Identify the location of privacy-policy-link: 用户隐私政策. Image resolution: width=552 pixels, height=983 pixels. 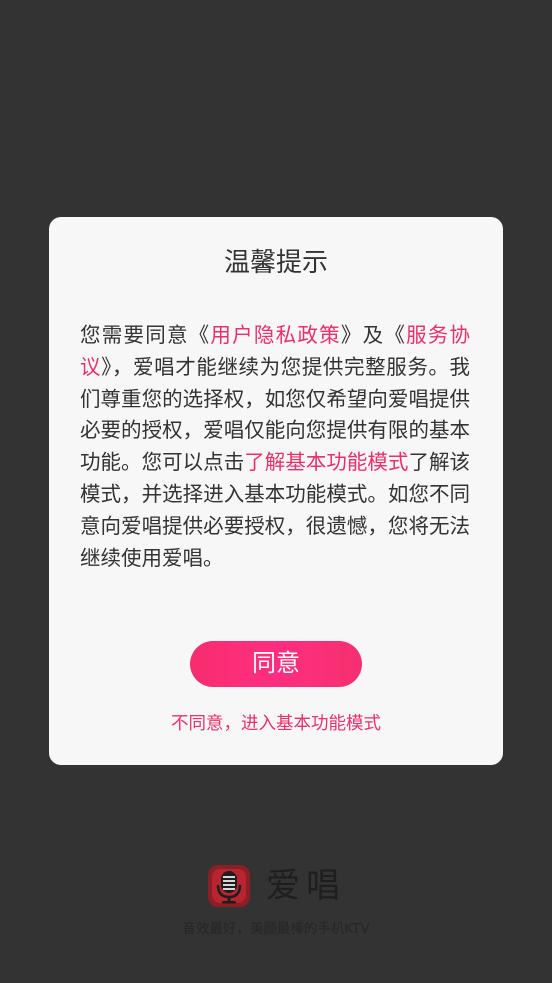
(275, 335).